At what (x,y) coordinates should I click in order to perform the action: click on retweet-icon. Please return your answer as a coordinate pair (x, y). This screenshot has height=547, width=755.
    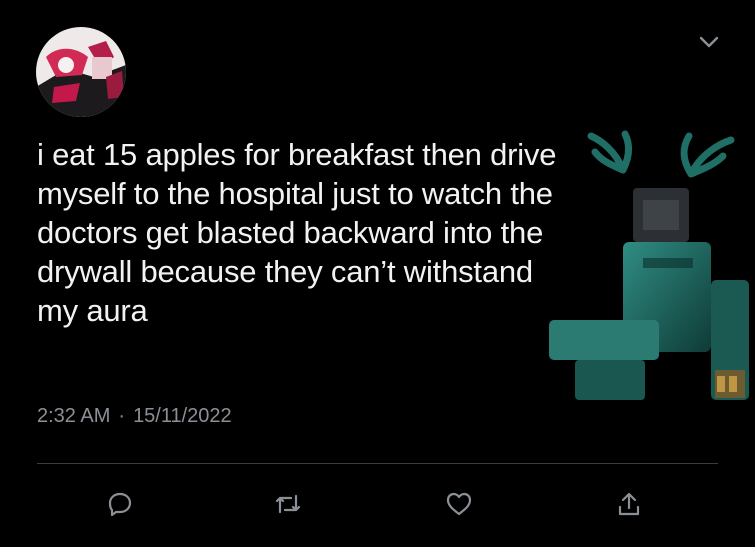
    Looking at the image, I should click on (288, 504).